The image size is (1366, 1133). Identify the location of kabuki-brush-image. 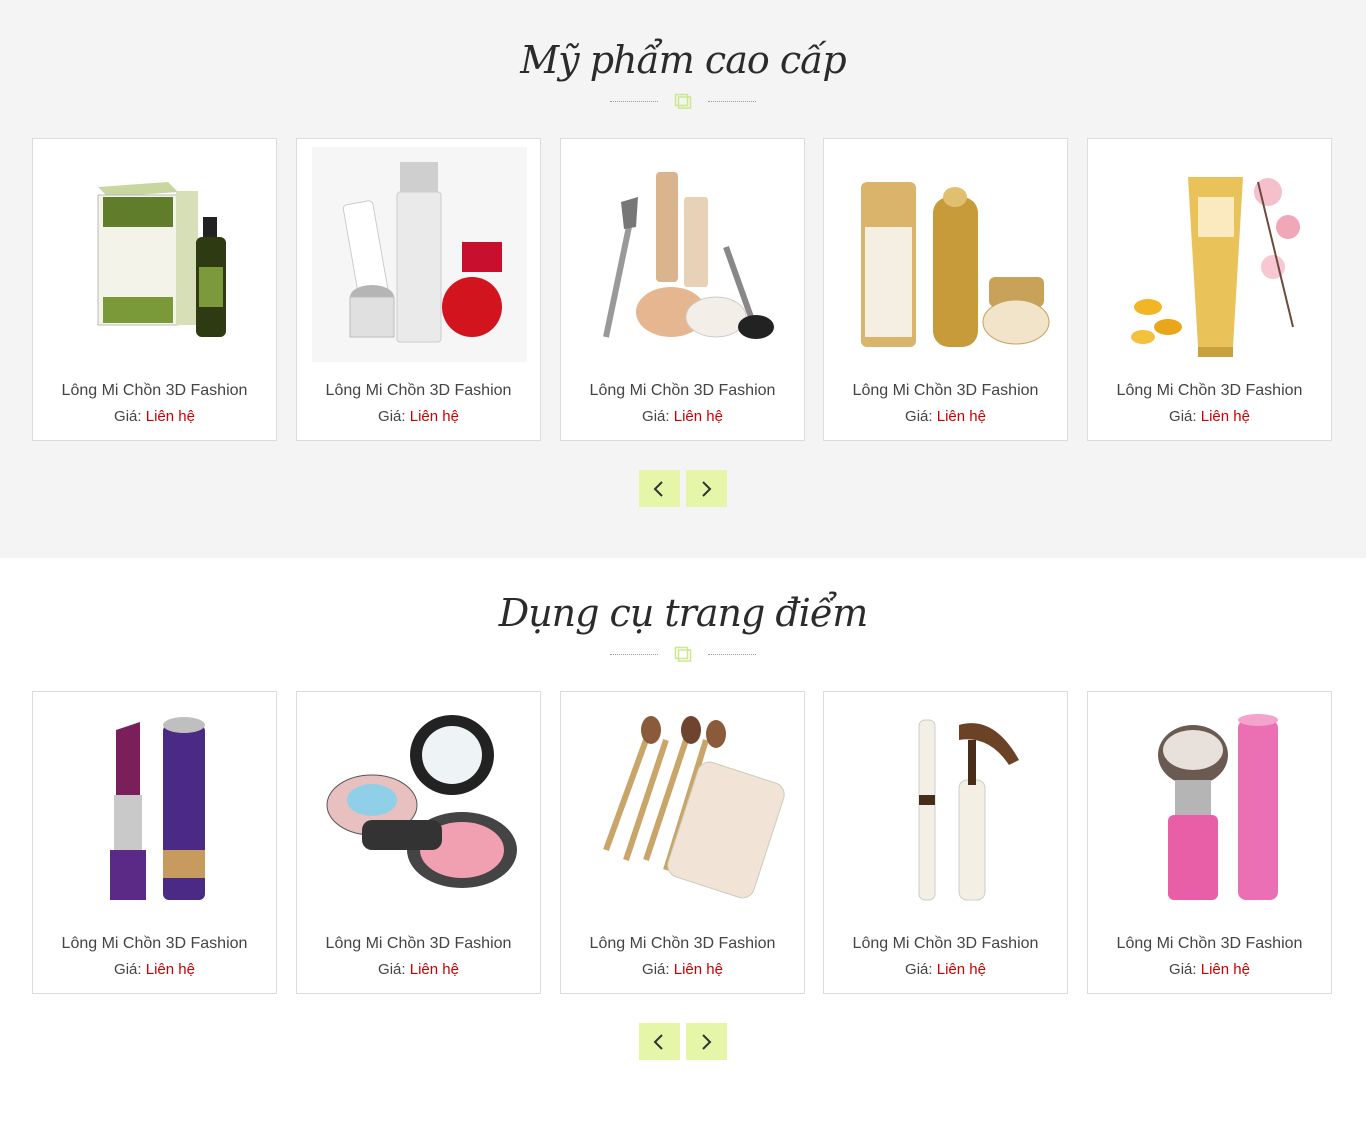
(1218, 807).